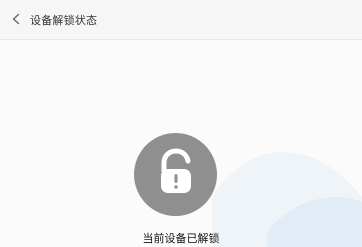  I want to click on unlocked-padlock-icon, so click(176, 175).